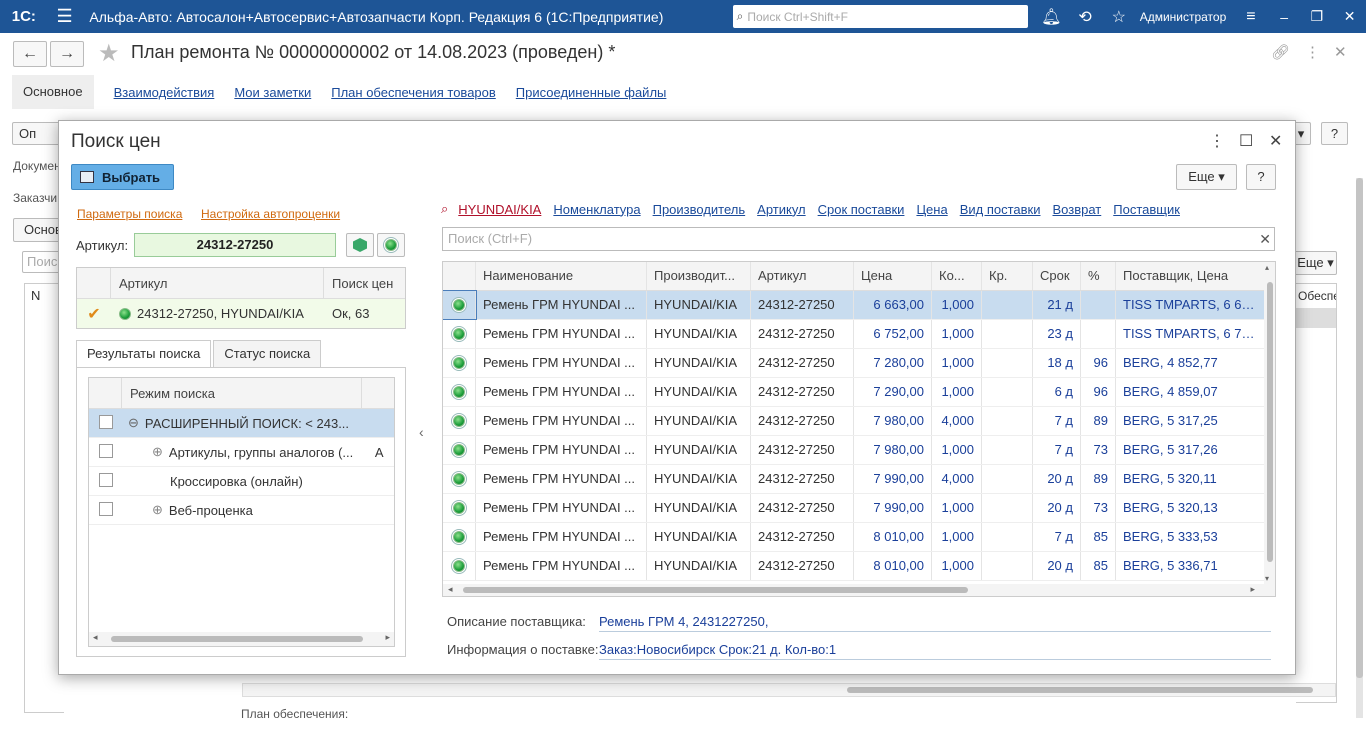 Image resolution: width=1366 pixels, height=730 pixels. Describe the element at coordinates (1007, 479) in the screenshot. I see `row-kr` at that location.